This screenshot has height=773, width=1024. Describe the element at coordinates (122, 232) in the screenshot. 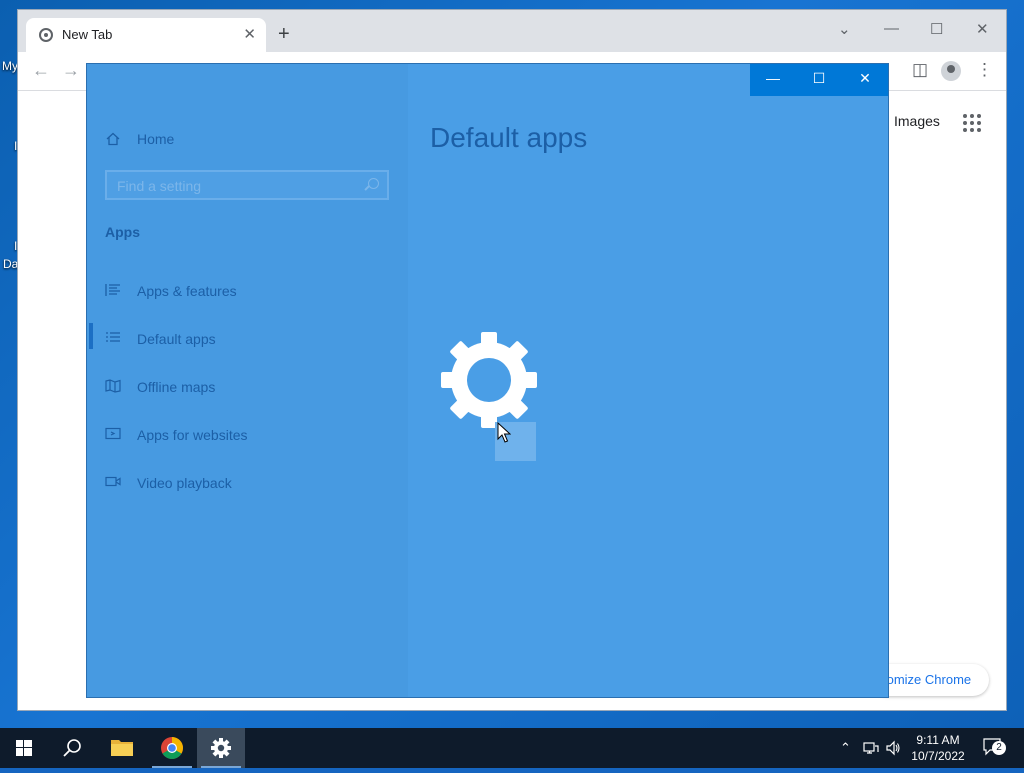

I see `section-heading-apps: Apps` at that location.